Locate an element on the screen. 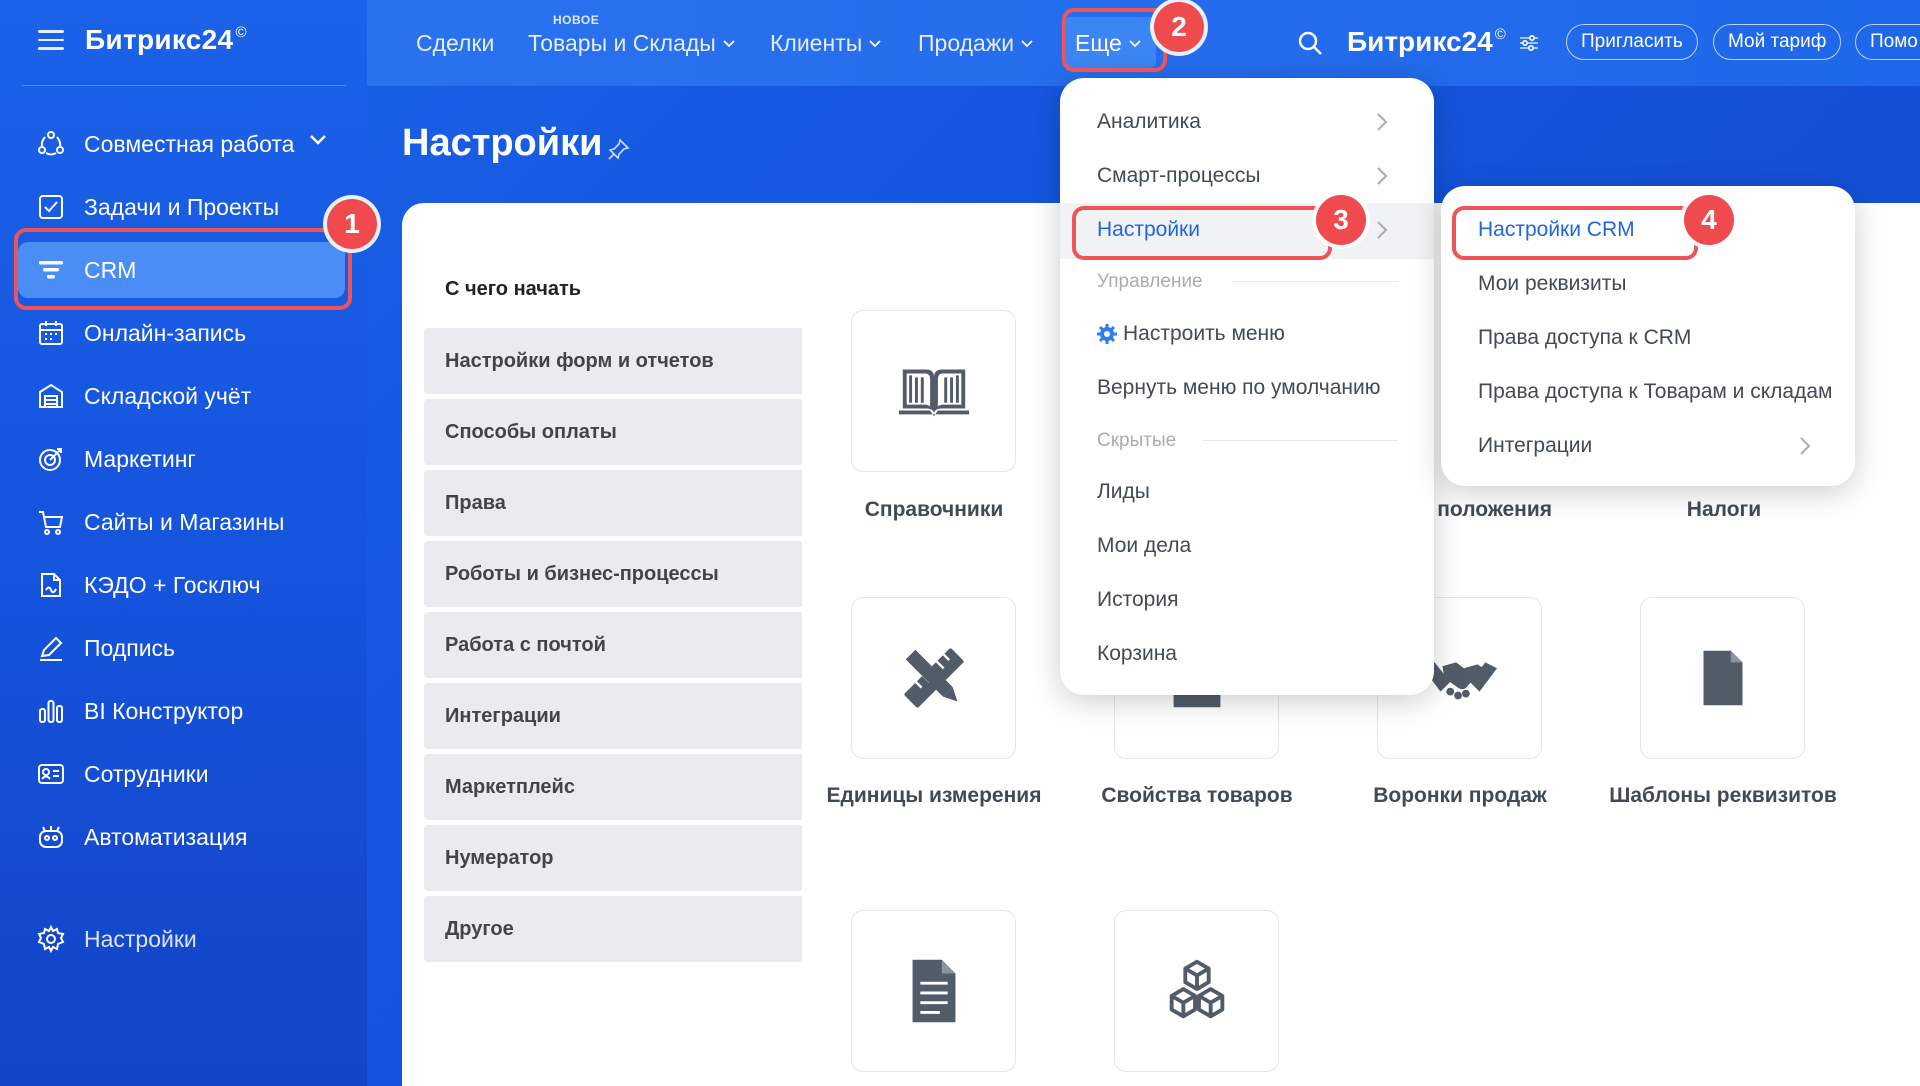  sidebar-item-employees: Сотрудники is located at coordinates (181, 774).